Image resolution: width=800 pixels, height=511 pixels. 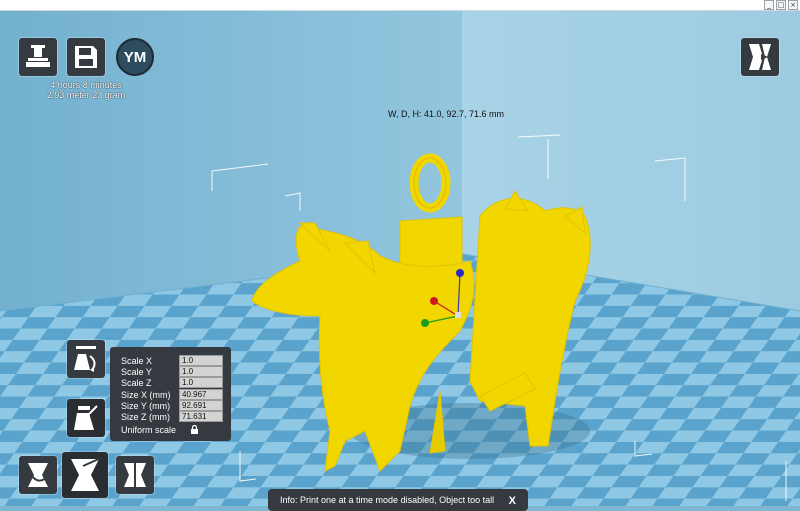 I want to click on scale-z-label: Scale Z, so click(x=136, y=382).